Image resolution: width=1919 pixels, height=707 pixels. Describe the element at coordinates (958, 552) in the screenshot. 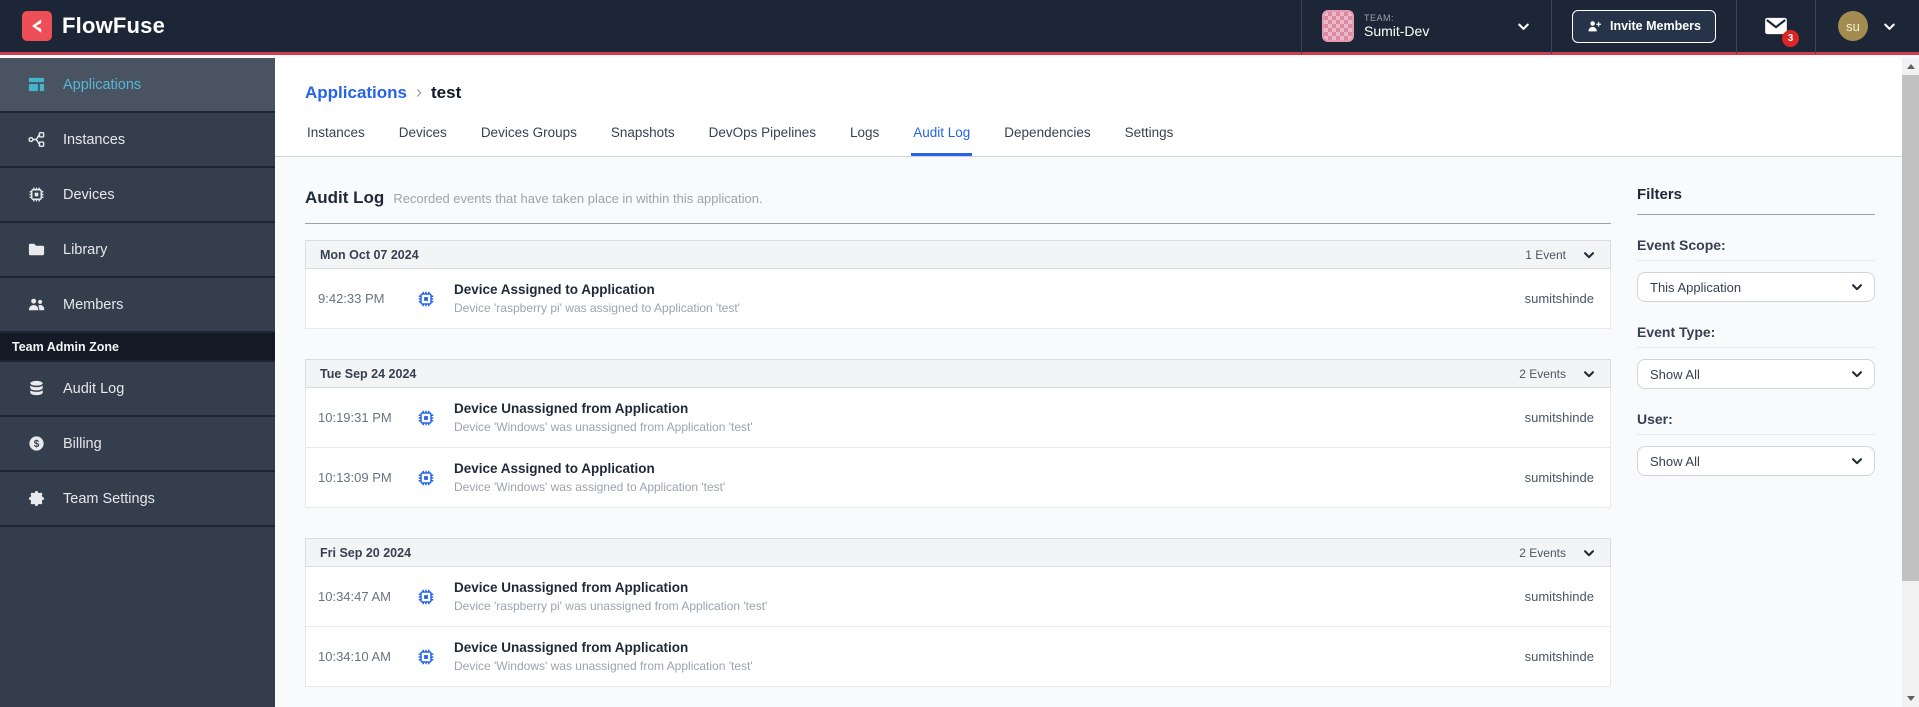

I see `group-header: Fri Sep 20 2024 2 Events` at that location.